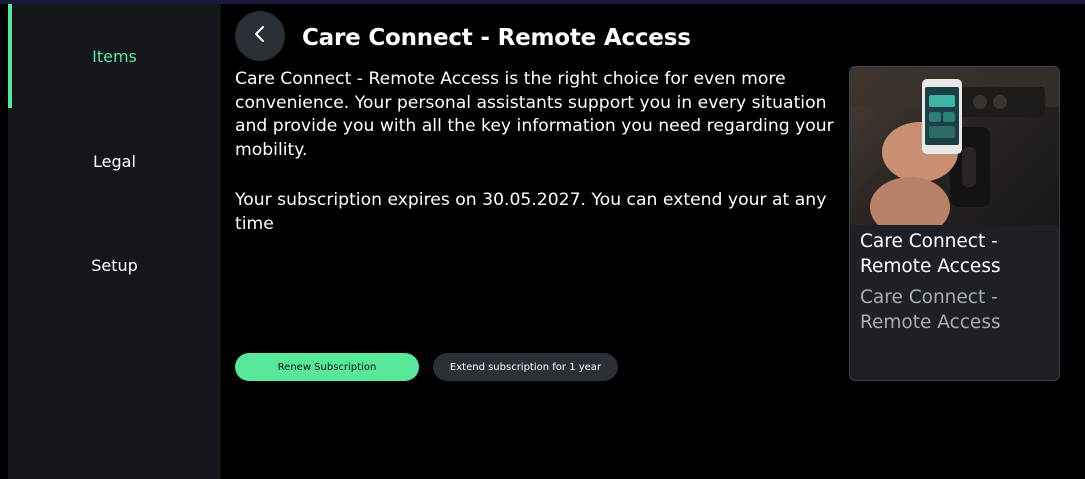 This screenshot has height=479, width=1085. What do you see at coordinates (10, 56) in the screenshot?
I see `active-indicator` at bounding box center [10, 56].